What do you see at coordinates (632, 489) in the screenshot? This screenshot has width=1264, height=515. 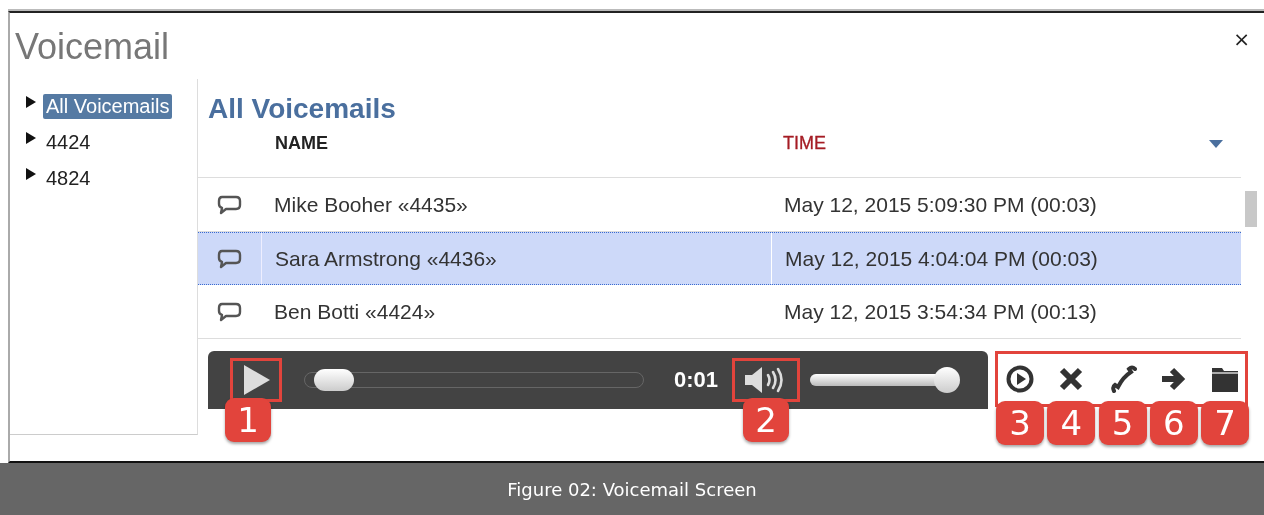 I see `figure-caption: Figure 02: Voicemail Screen` at bounding box center [632, 489].